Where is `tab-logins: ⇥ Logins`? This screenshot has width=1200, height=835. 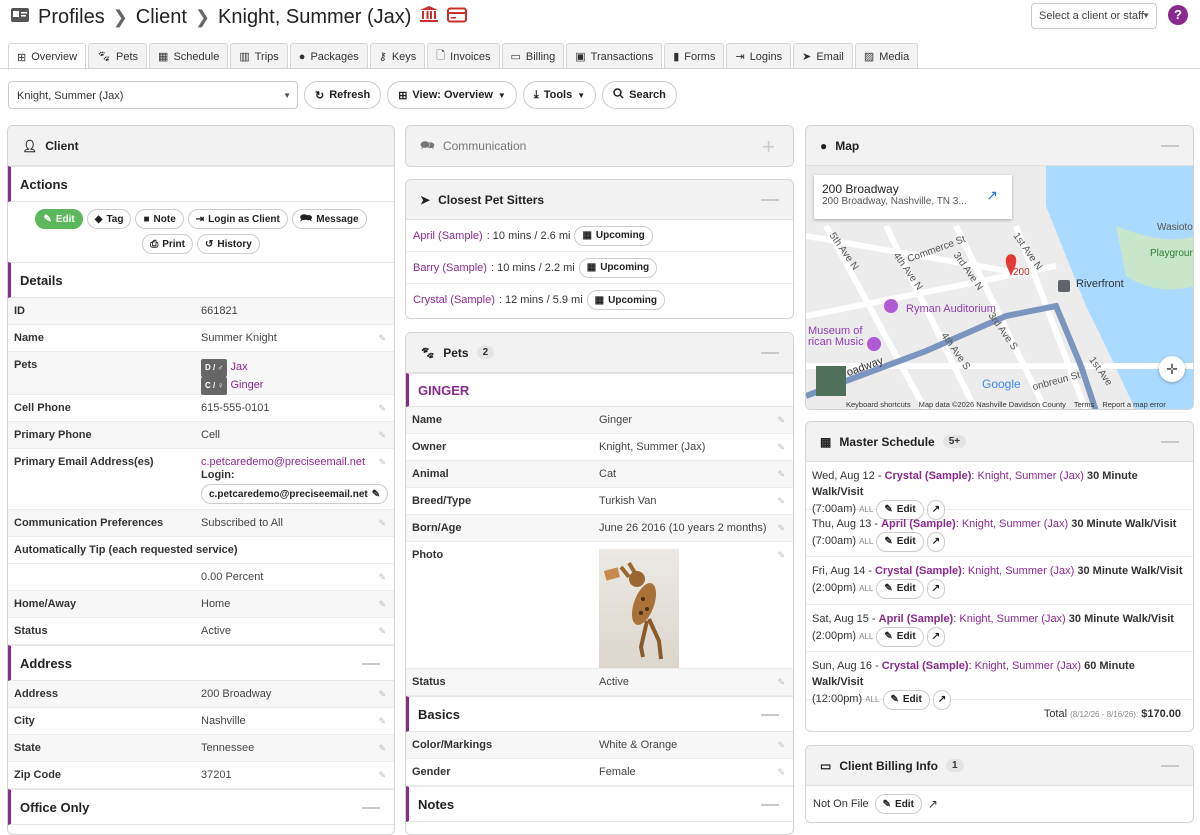 tab-logins: ⇥ Logins is located at coordinates (759, 56).